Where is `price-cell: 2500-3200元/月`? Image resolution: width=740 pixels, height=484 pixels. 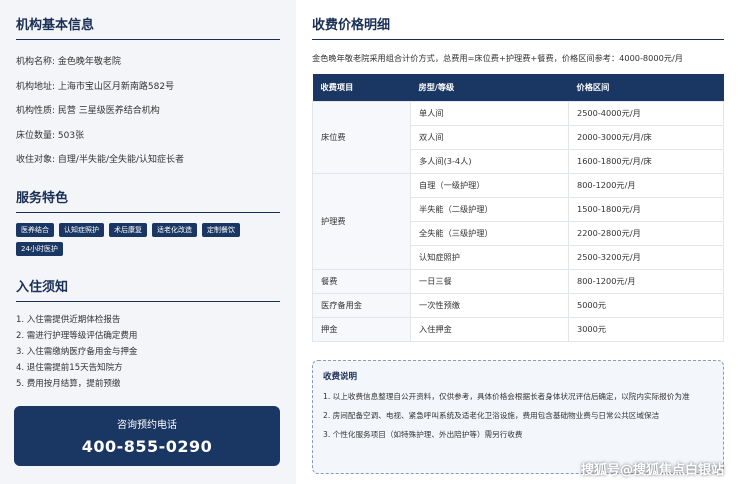 price-cell: 2500-3200元/月 is located at coordinates (646, 257).